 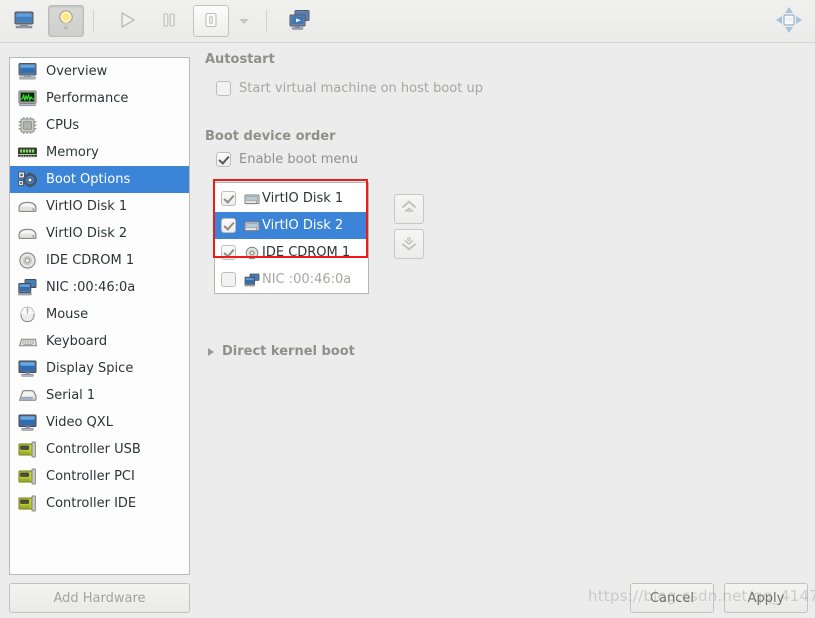 I want to click on sidebar-item-display-spice: Display Spice, so click(x=99, y=368).